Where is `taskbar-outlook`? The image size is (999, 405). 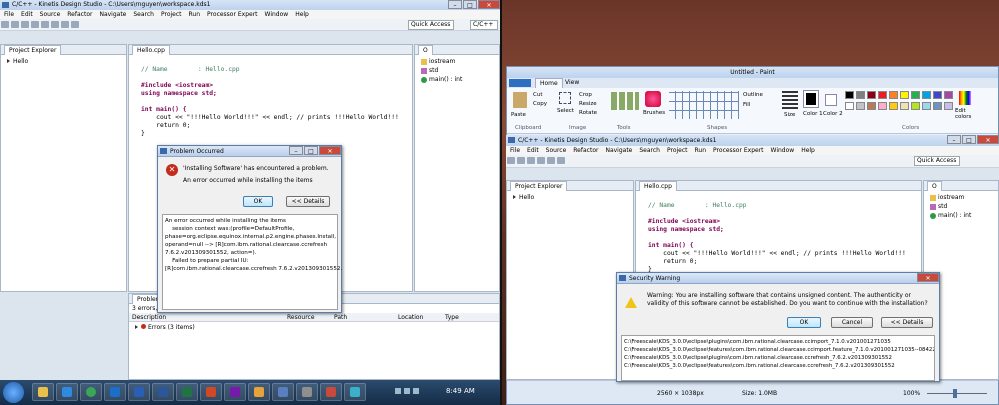
taskbar-outlook is located at coordinates (115, 392).